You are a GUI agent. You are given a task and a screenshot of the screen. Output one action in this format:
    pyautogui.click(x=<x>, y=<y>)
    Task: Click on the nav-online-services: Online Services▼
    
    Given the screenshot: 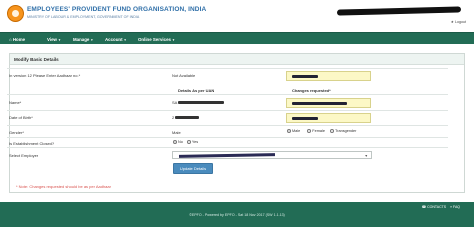 What is the action you would take?
    pyautogui.click(x=156, y=39)
    